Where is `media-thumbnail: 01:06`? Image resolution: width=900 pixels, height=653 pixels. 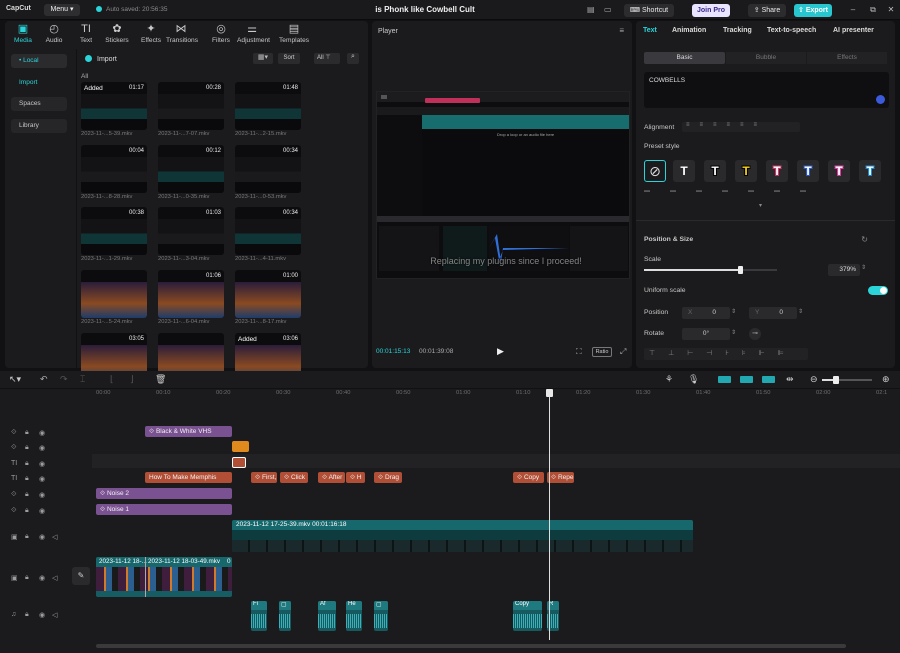
media-thumbnail: 01:06 is located at coordinates (191, 294).